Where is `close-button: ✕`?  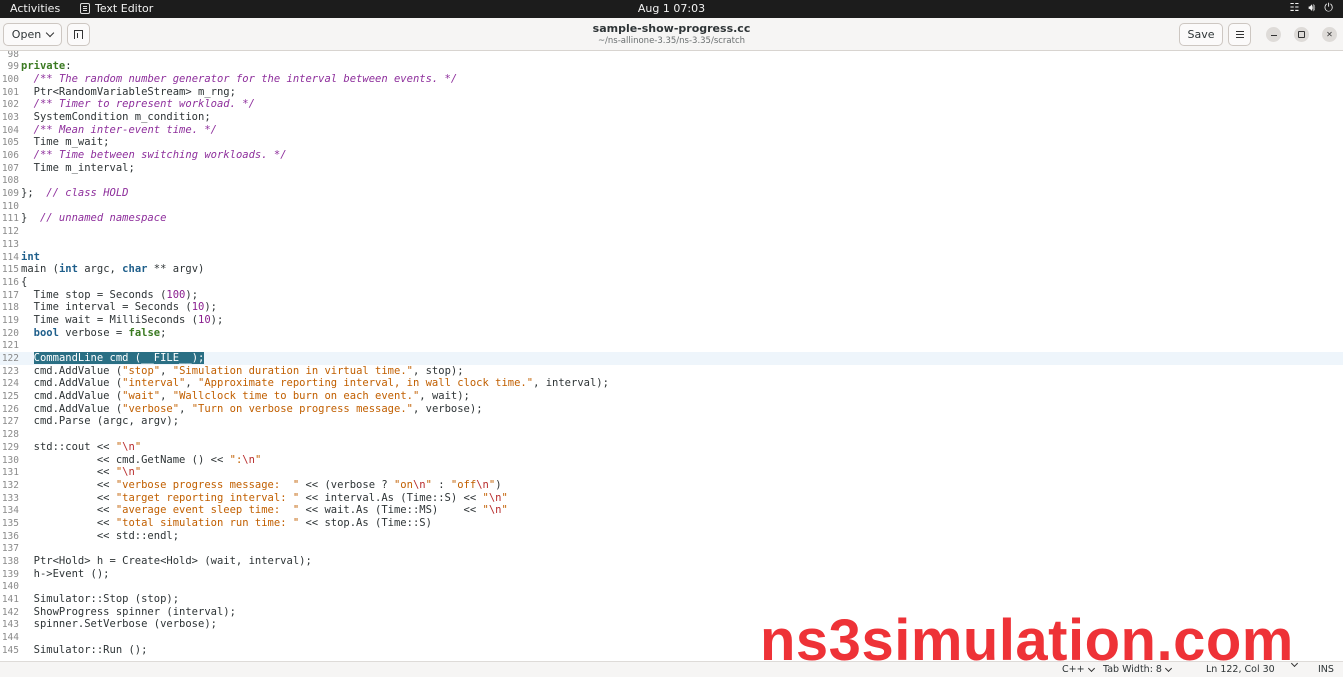 close-button: ✕ is located at coordinates (1329, 34).